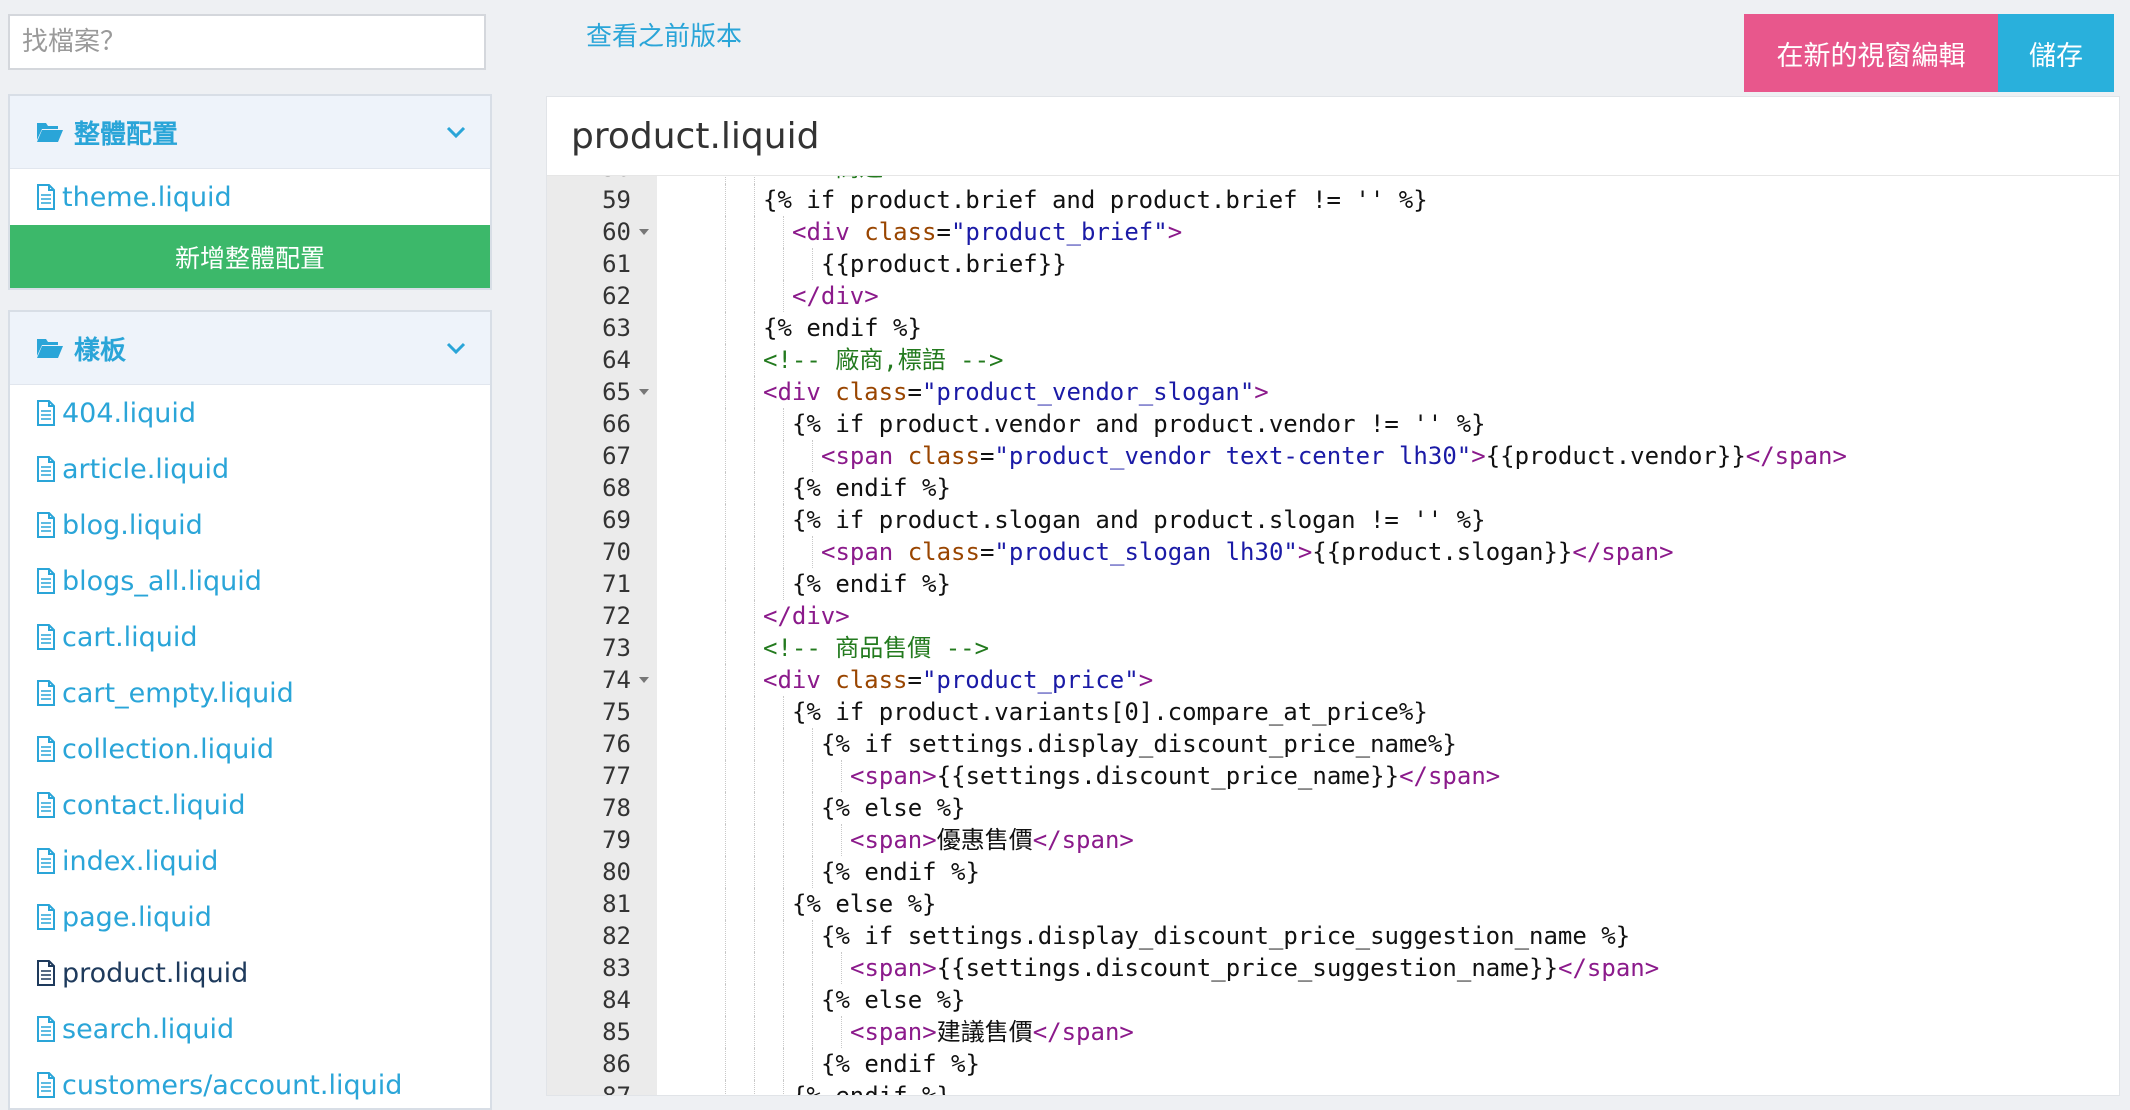  What do you see at coordinates (250, 749) in the screenshot?
I see `file-item: collection.liquid` at bounding box center [250, 749].